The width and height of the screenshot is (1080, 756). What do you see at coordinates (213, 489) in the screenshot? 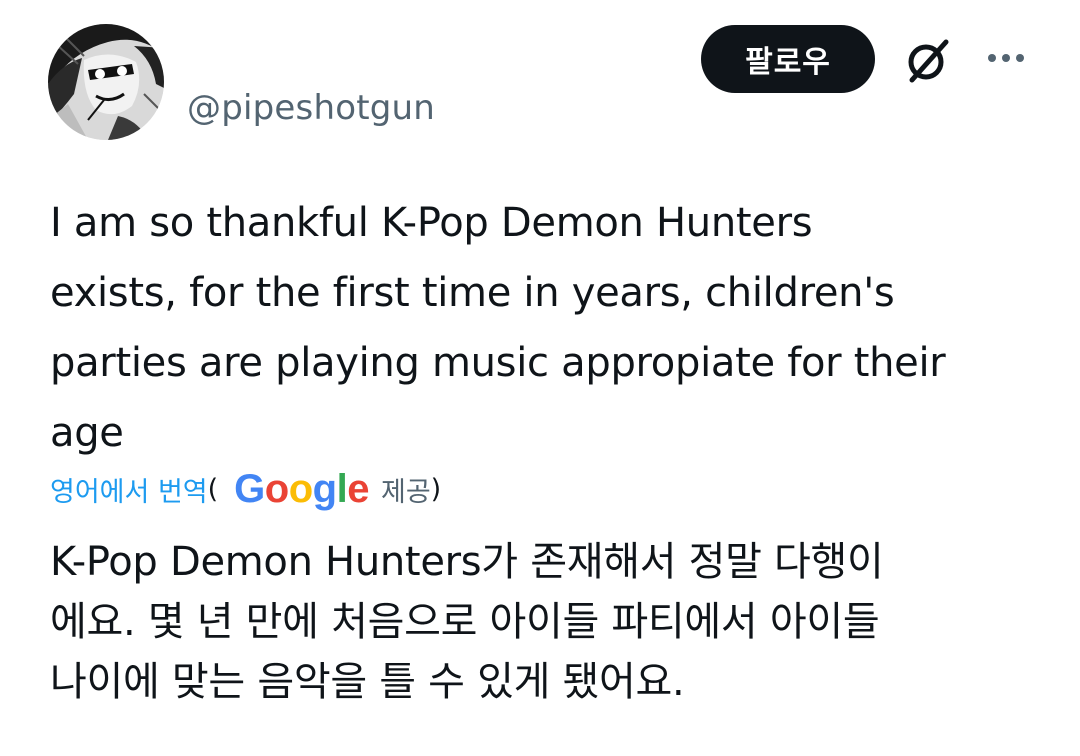
I see `open-paren: (` at bounding box center [213, 489].